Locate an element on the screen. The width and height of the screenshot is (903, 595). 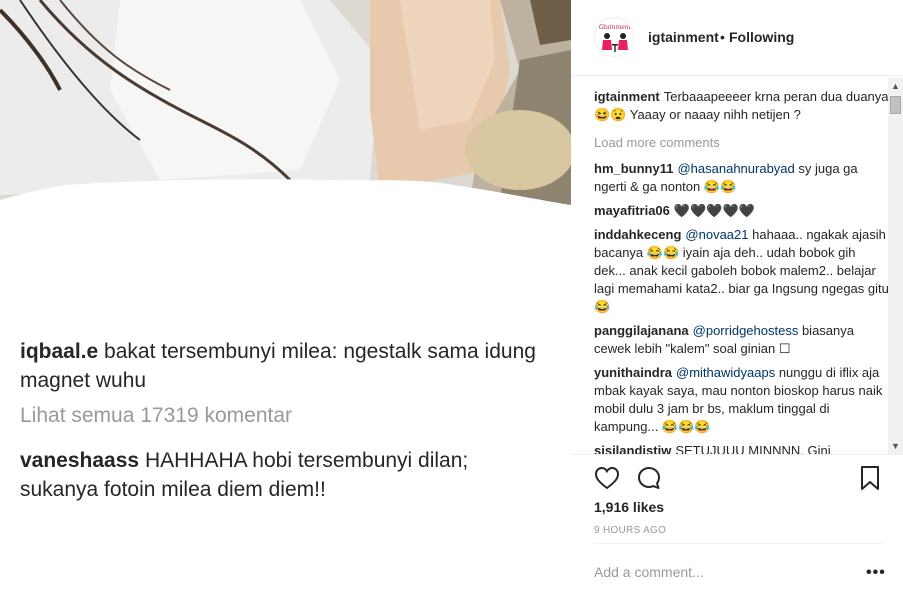
comment-username: hm_bunny11 is located at coordinates (633, 168).